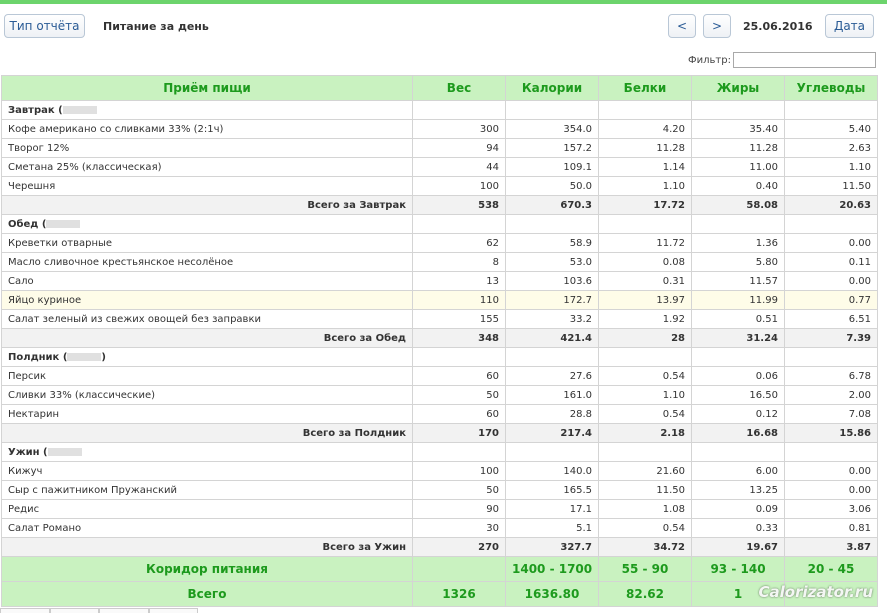 Image resolution: width=887 pixels, height=613 pixels. Describe the element at coordinates (459, 319) in the screenshot. I see `food-weight: 155` at that location.